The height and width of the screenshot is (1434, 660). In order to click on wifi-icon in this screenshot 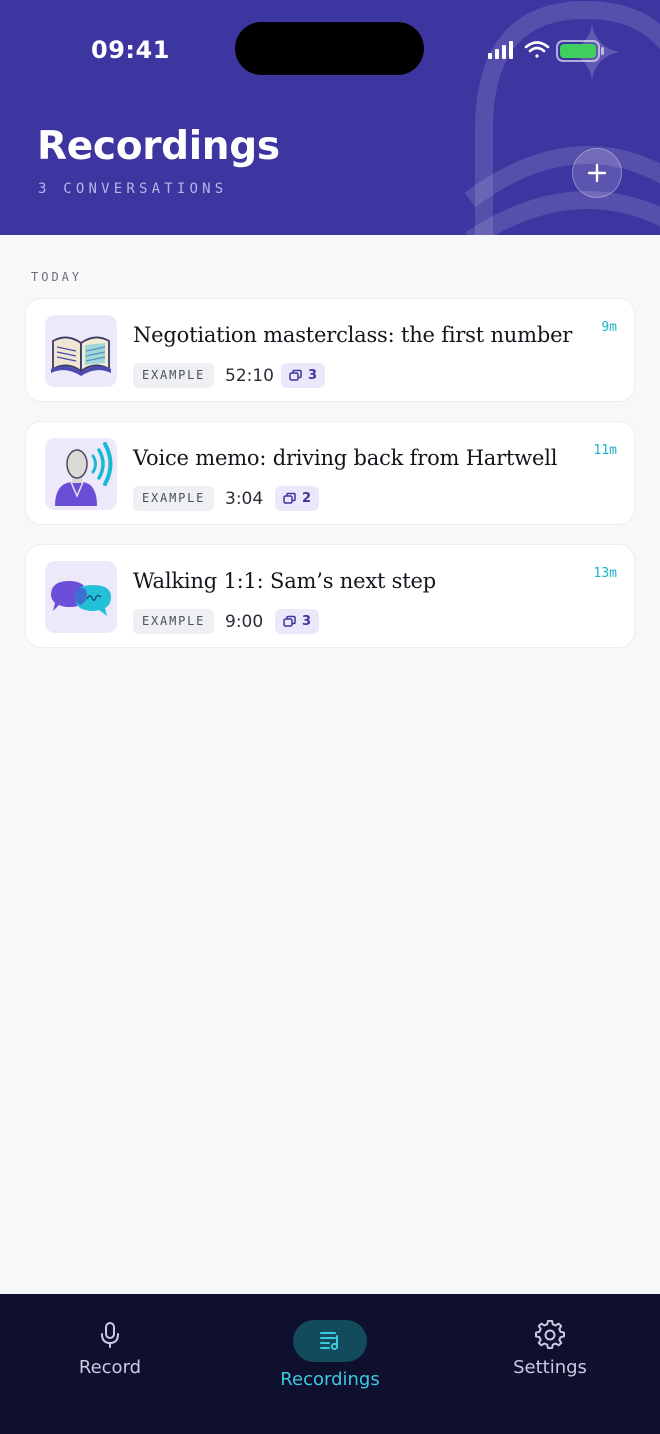, I will do `click(537, 49)`.